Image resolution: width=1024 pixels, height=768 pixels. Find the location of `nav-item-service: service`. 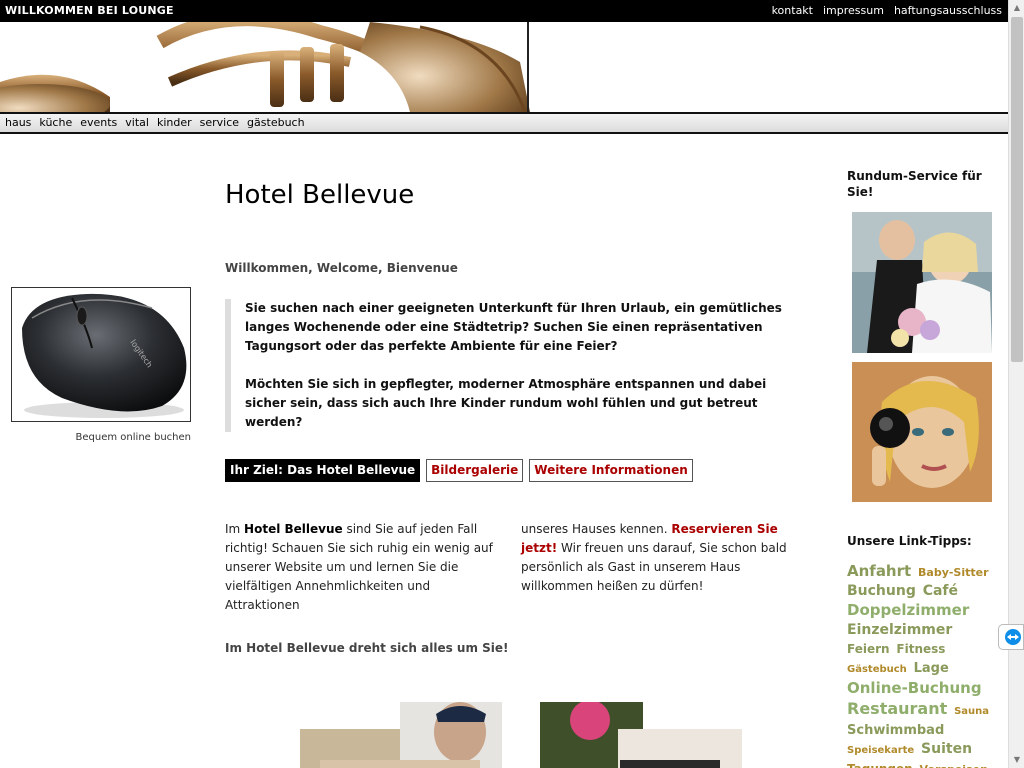

nav-item-service: service is located at coordinates (219, 122).